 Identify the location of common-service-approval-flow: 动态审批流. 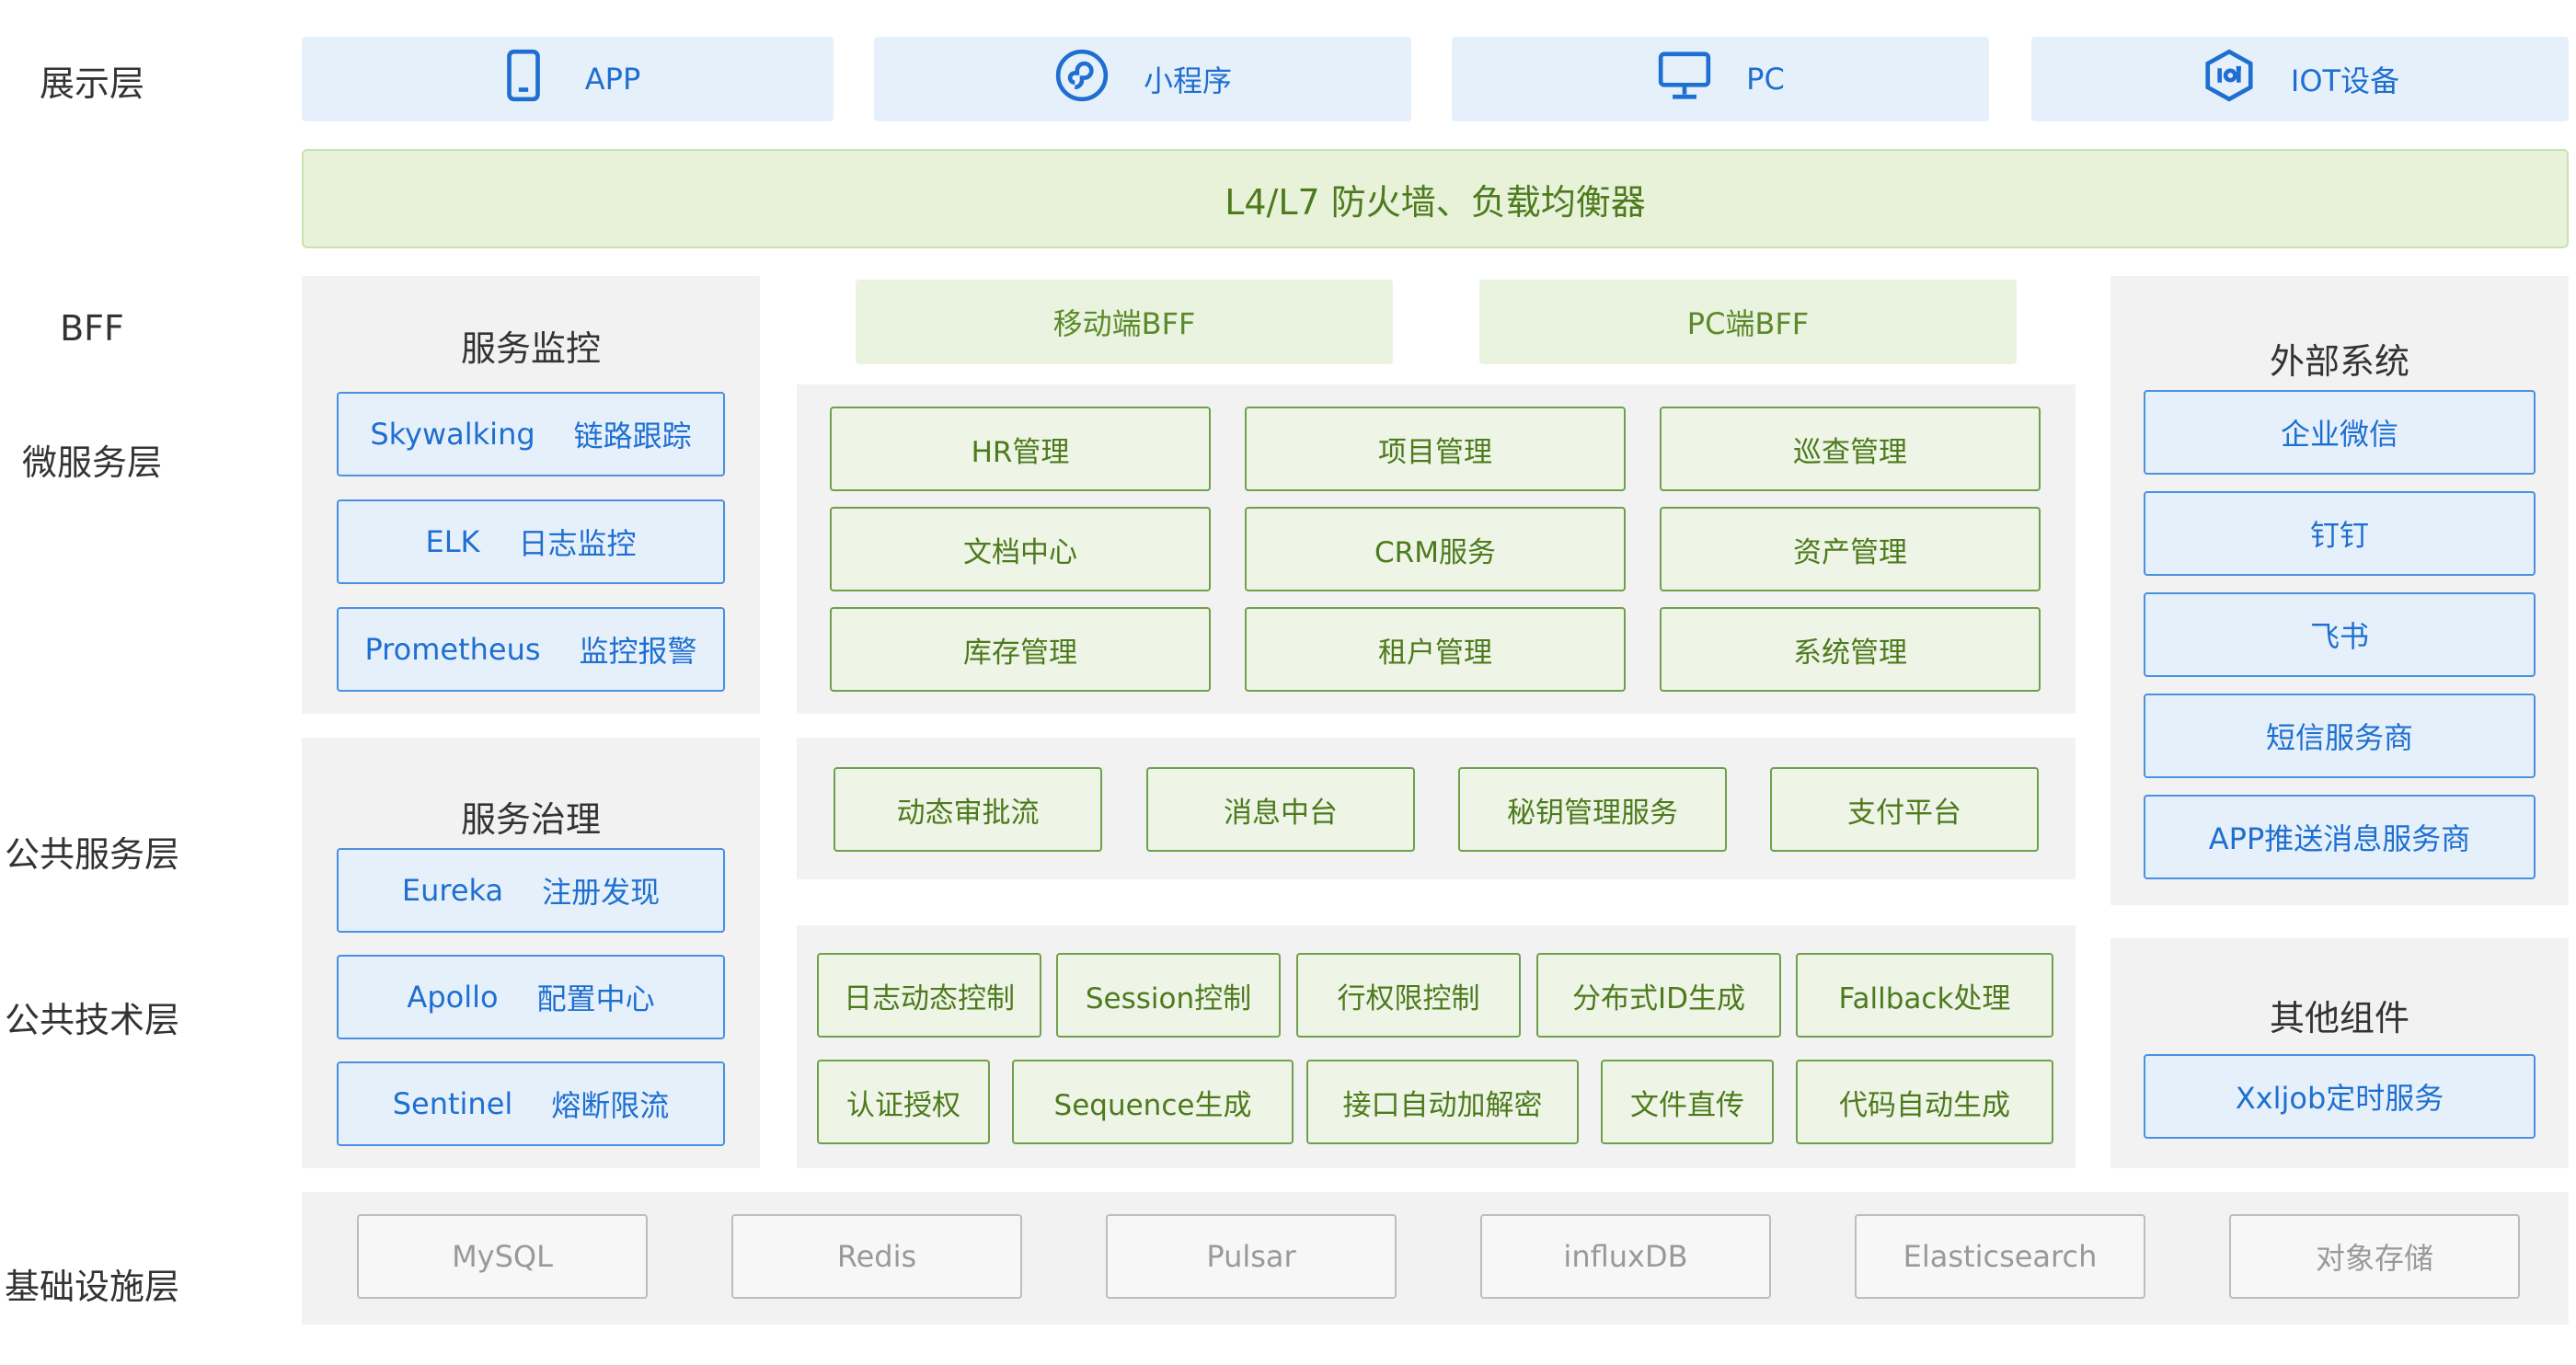
(968, 809).